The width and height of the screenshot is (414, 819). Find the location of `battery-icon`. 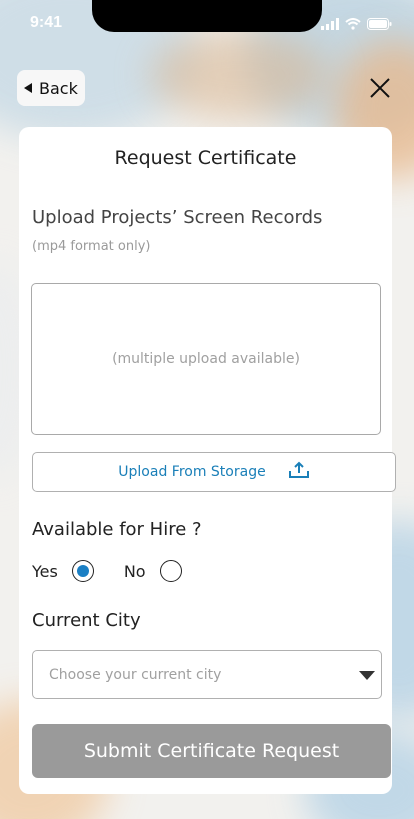

battery-icon is located at coordinates (379, 24).